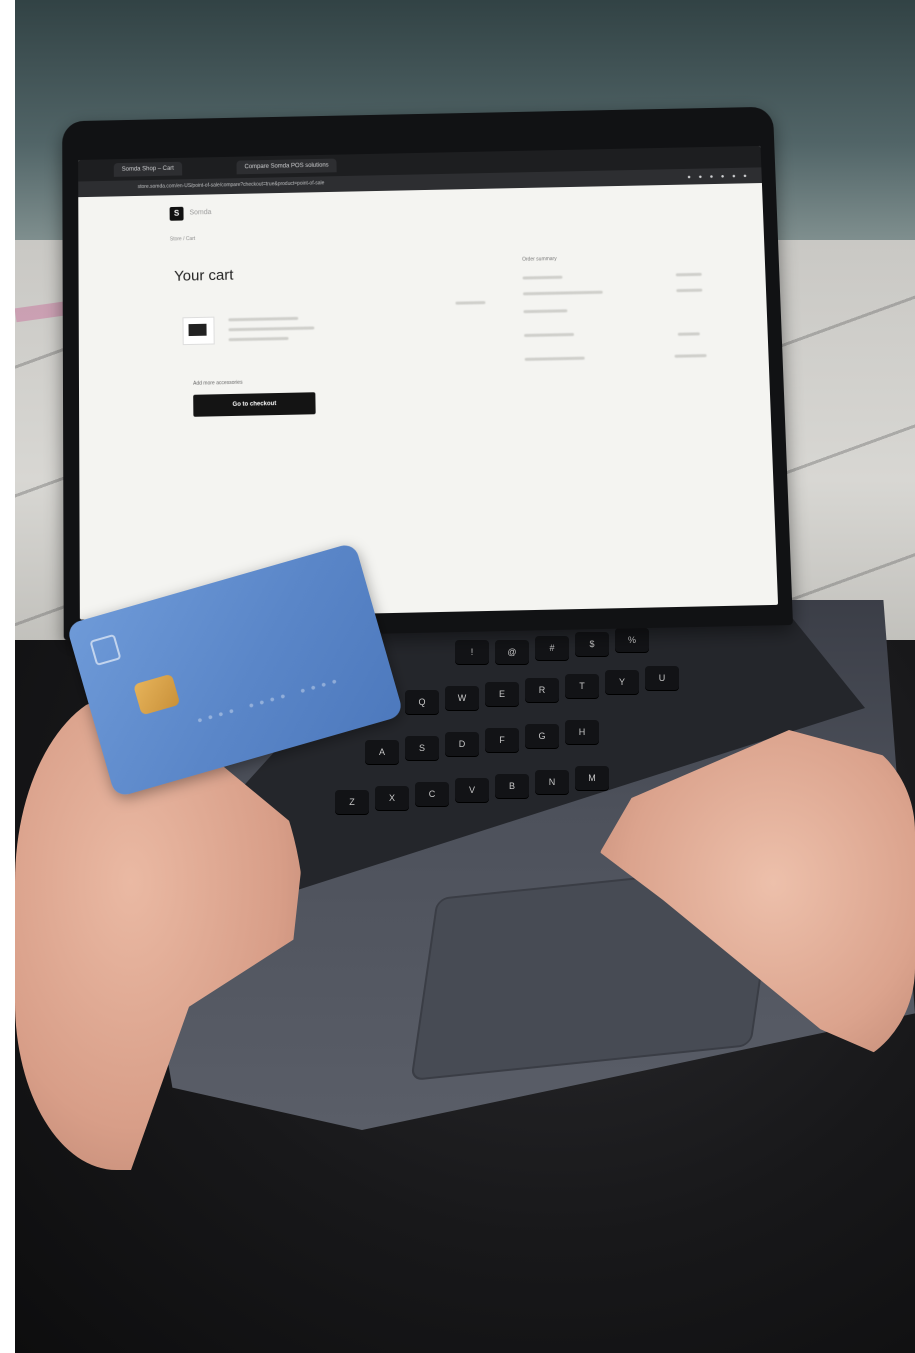  Describe the element at coordinates (542, 736) in the screenshot. I see `key: G` at that location.